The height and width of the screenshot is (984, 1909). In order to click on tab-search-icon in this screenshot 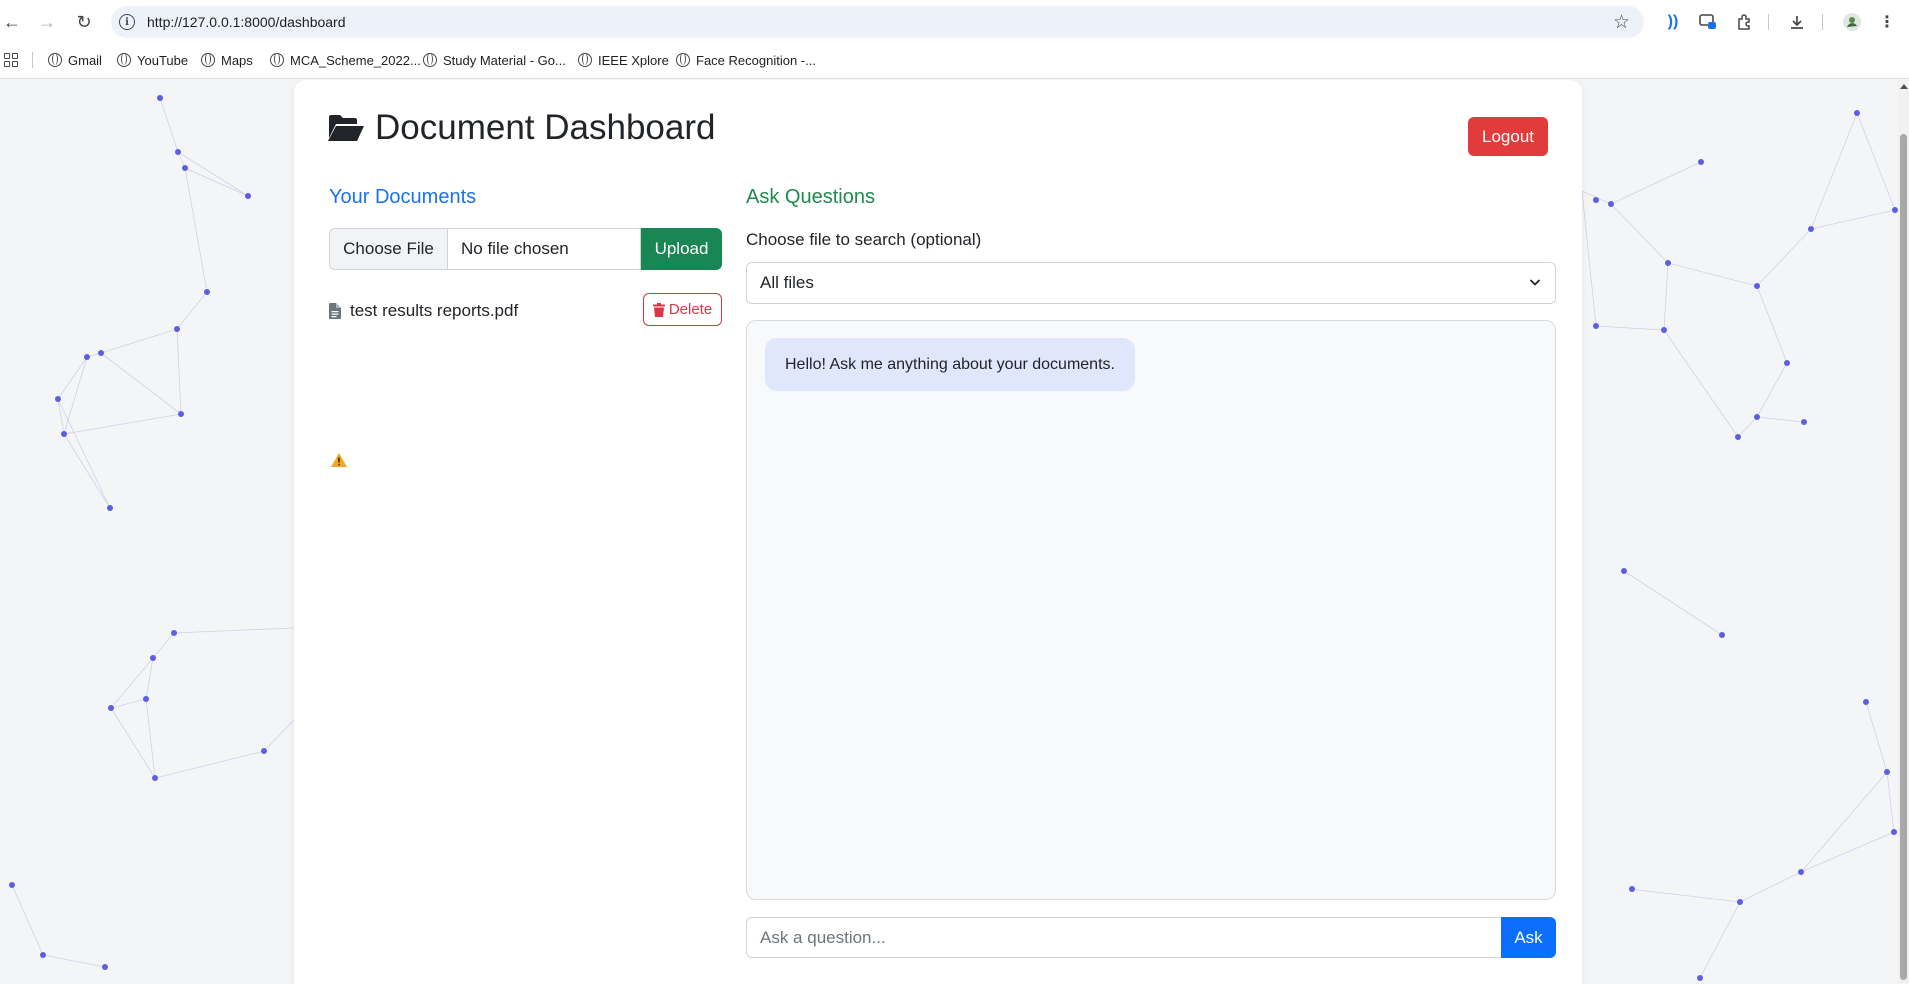, I will do `click(1708, 22)`.